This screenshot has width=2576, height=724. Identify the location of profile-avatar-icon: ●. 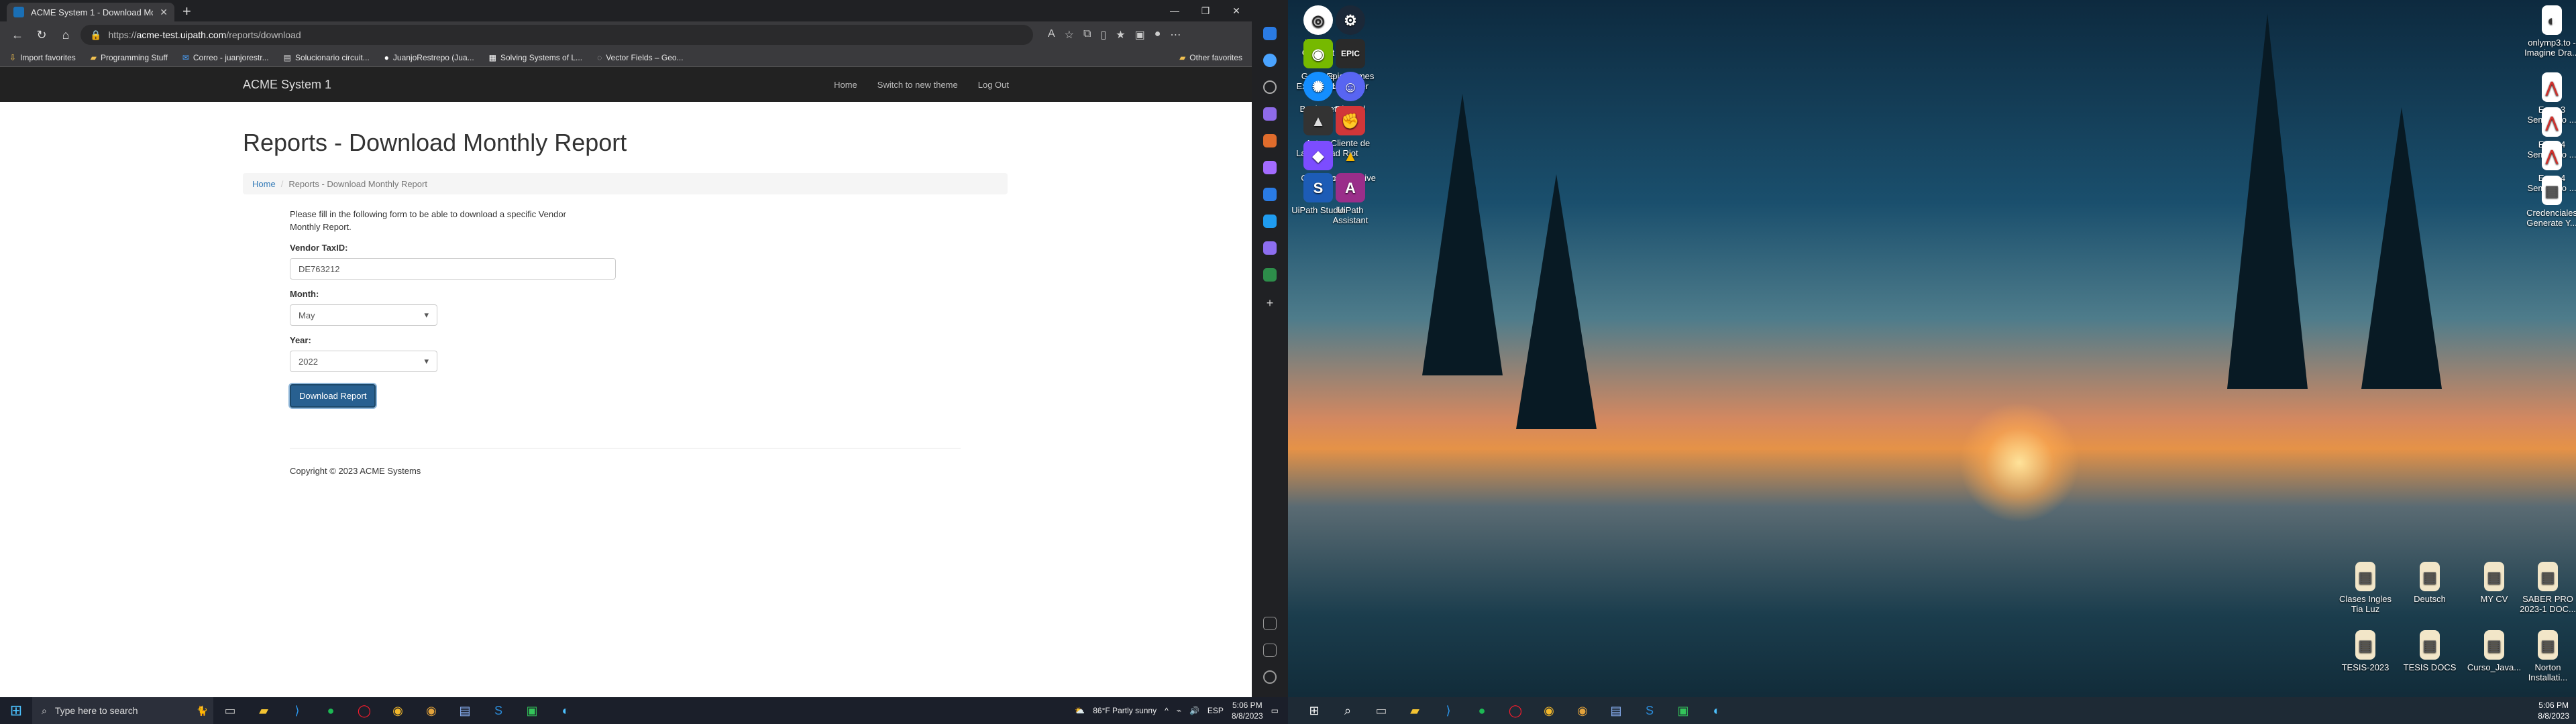
(1158, 35).